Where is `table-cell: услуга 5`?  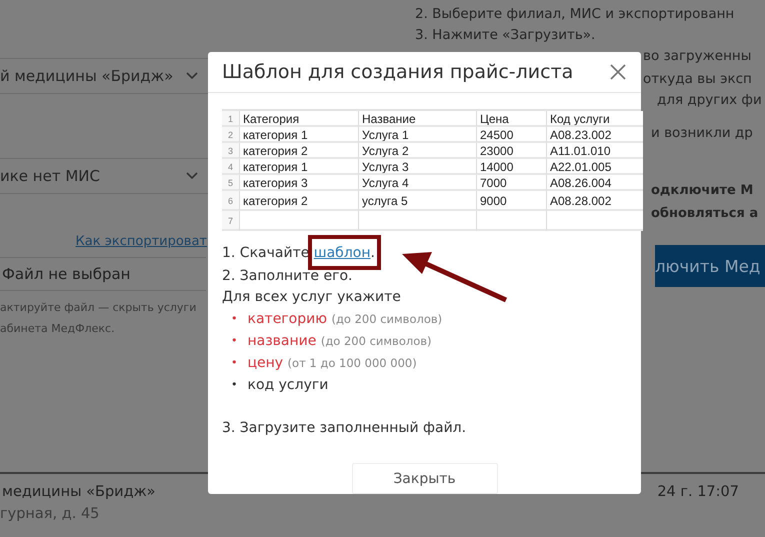
table-cell: услуга 5 is located at coordinates (418, 201).